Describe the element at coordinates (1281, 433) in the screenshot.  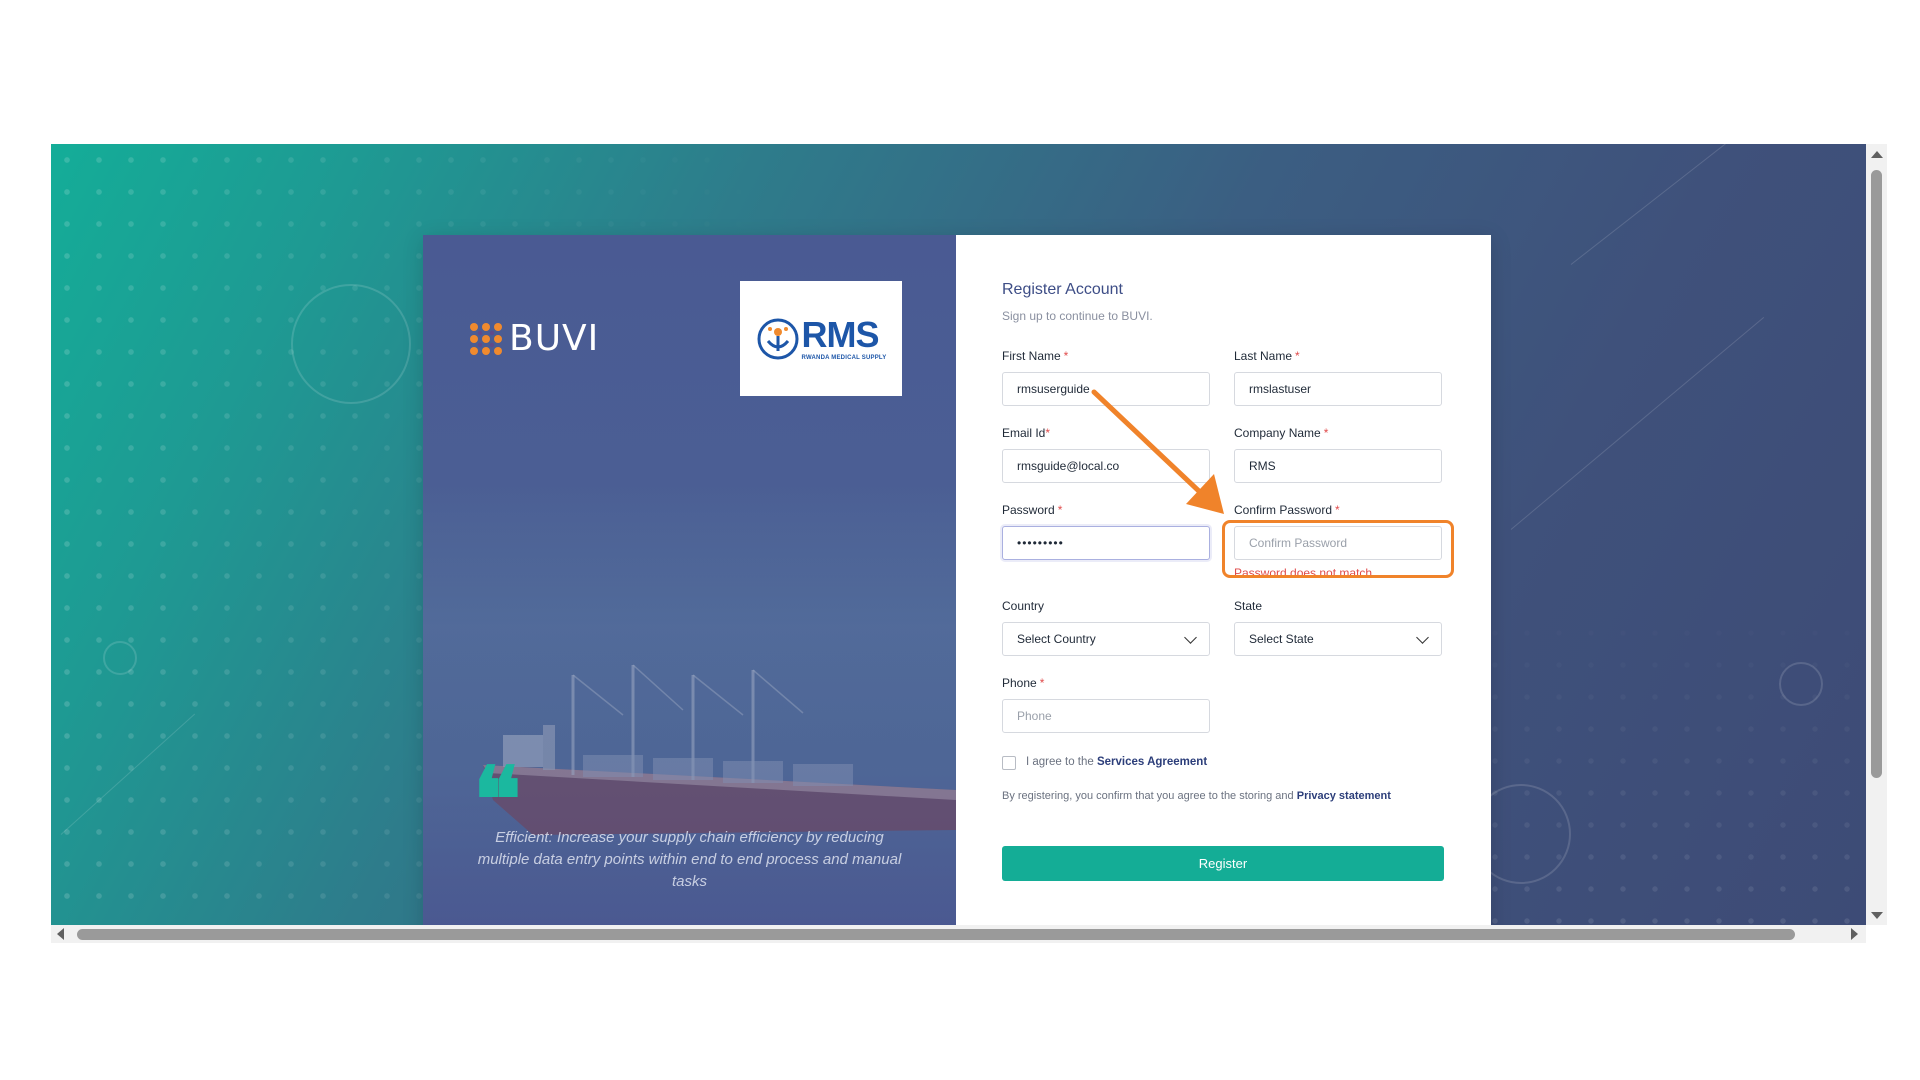
I see `company-name-label: Company Name *` at that location.